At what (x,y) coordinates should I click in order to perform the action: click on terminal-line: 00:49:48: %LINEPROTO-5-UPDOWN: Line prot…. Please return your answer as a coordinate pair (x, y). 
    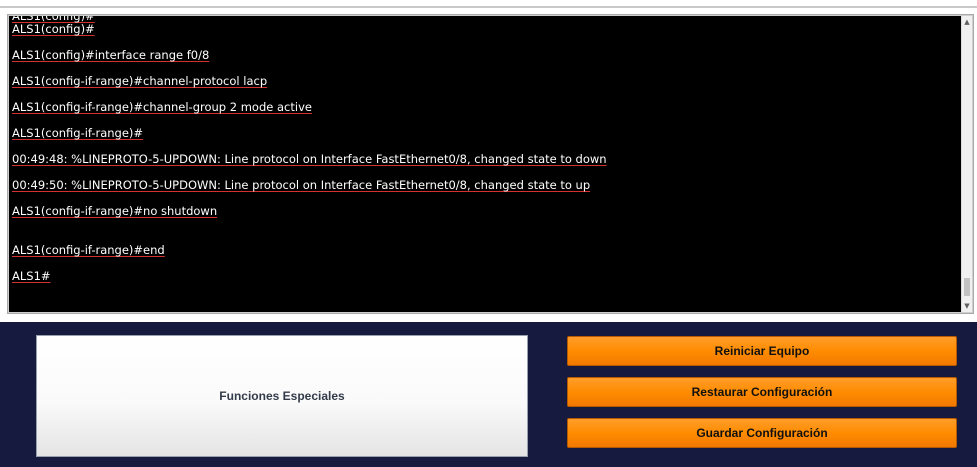
    Looking at the image, I should click on (309, 159).